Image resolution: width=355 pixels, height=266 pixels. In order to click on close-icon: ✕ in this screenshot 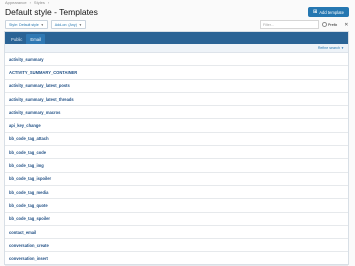, I will do `click(346, 25)`.